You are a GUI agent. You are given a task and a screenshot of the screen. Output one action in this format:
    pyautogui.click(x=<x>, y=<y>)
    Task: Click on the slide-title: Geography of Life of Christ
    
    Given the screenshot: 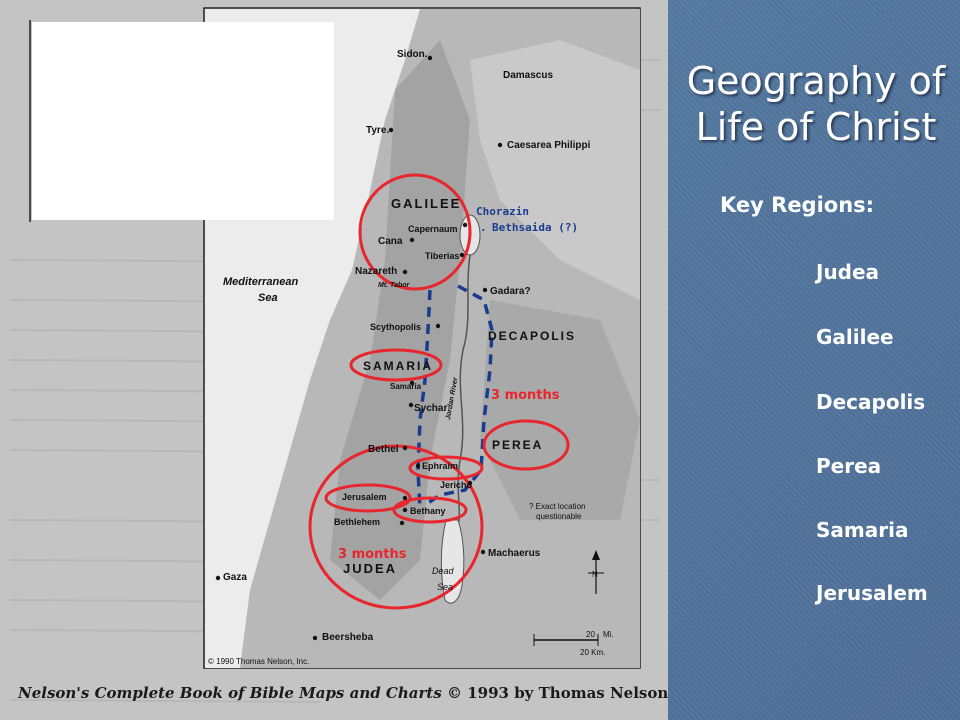 What is the action you would take?
    pyautogui.click(x=816, y=104)
    